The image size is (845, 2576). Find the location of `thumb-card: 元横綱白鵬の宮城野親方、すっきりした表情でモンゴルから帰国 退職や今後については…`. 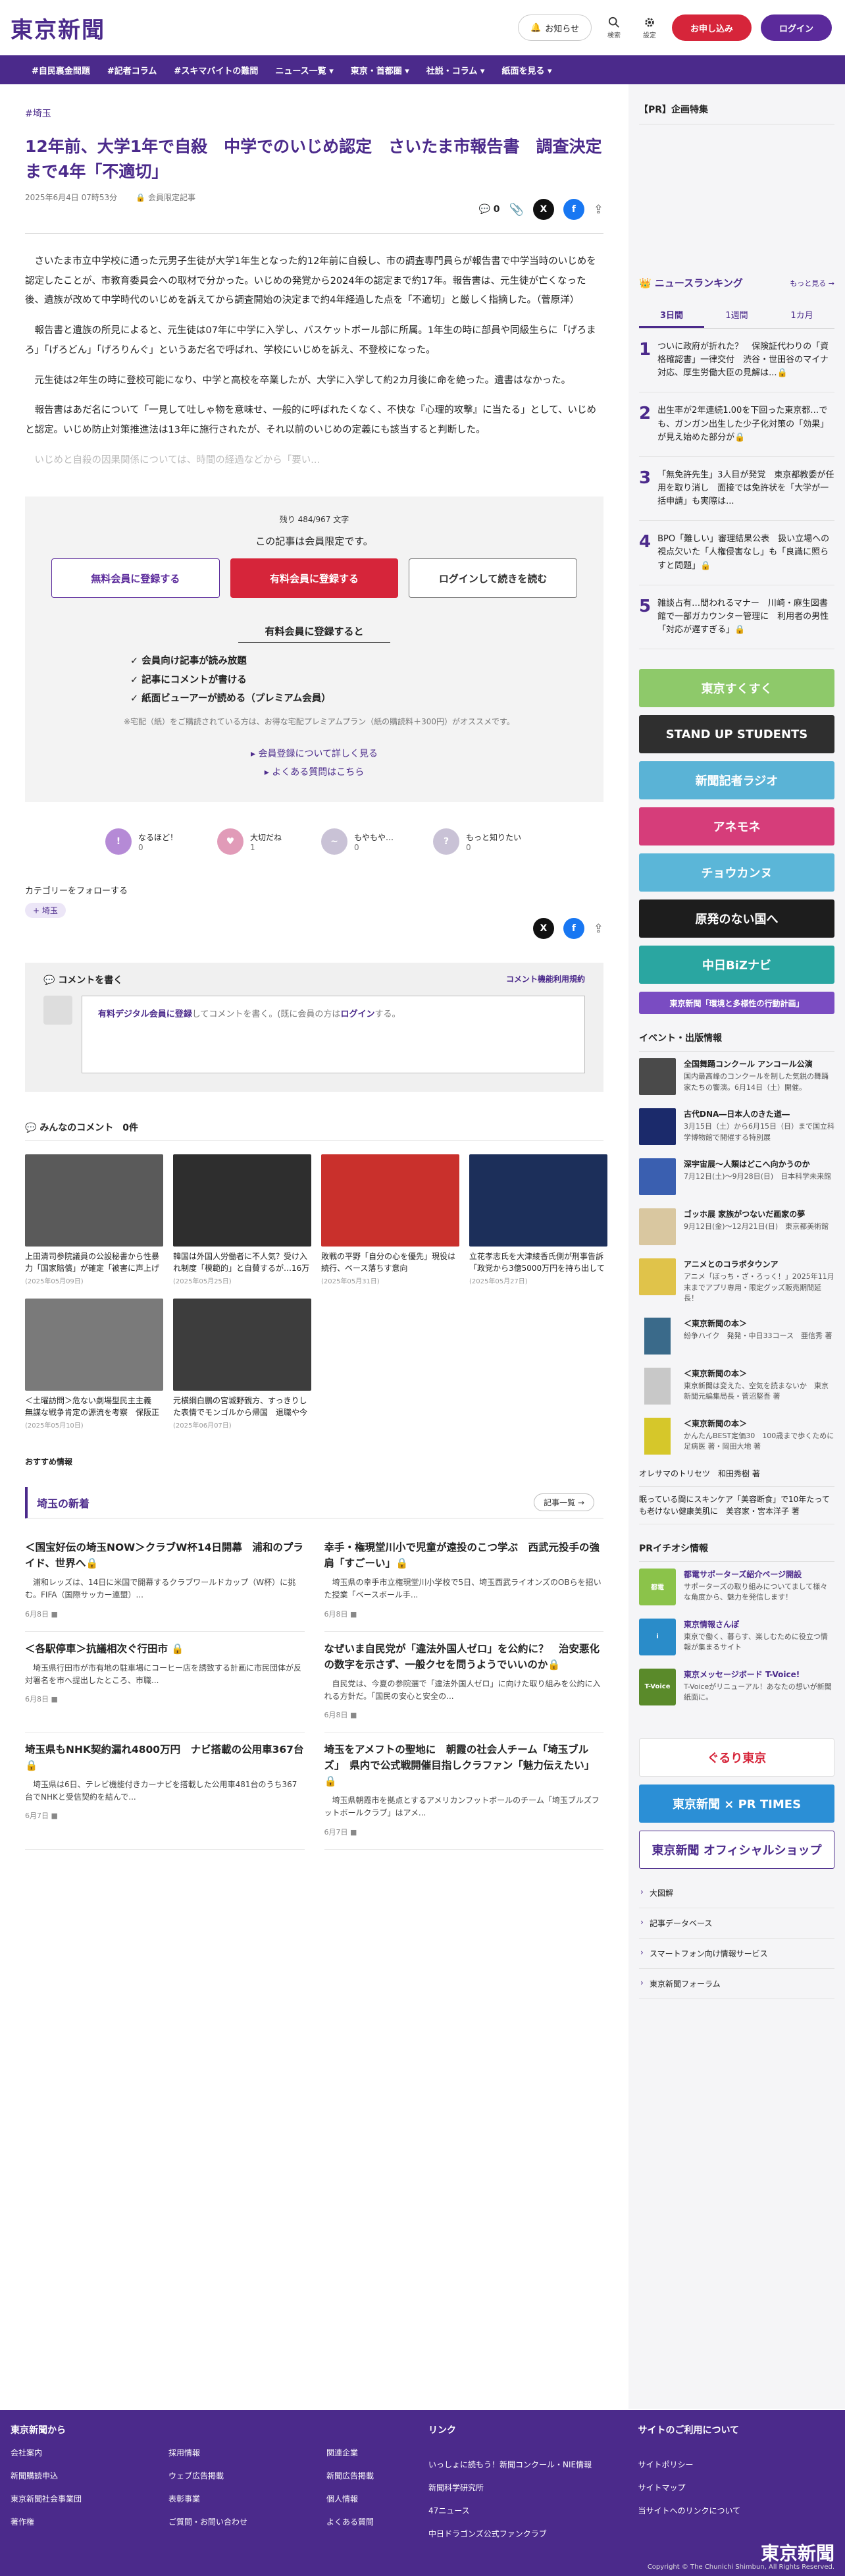

thumb-card: 元横綱白鵬の宮城野親方、すっきりした表情でモンゴルから帰国 退職や今後については… is located at coordinates (242, 1365).